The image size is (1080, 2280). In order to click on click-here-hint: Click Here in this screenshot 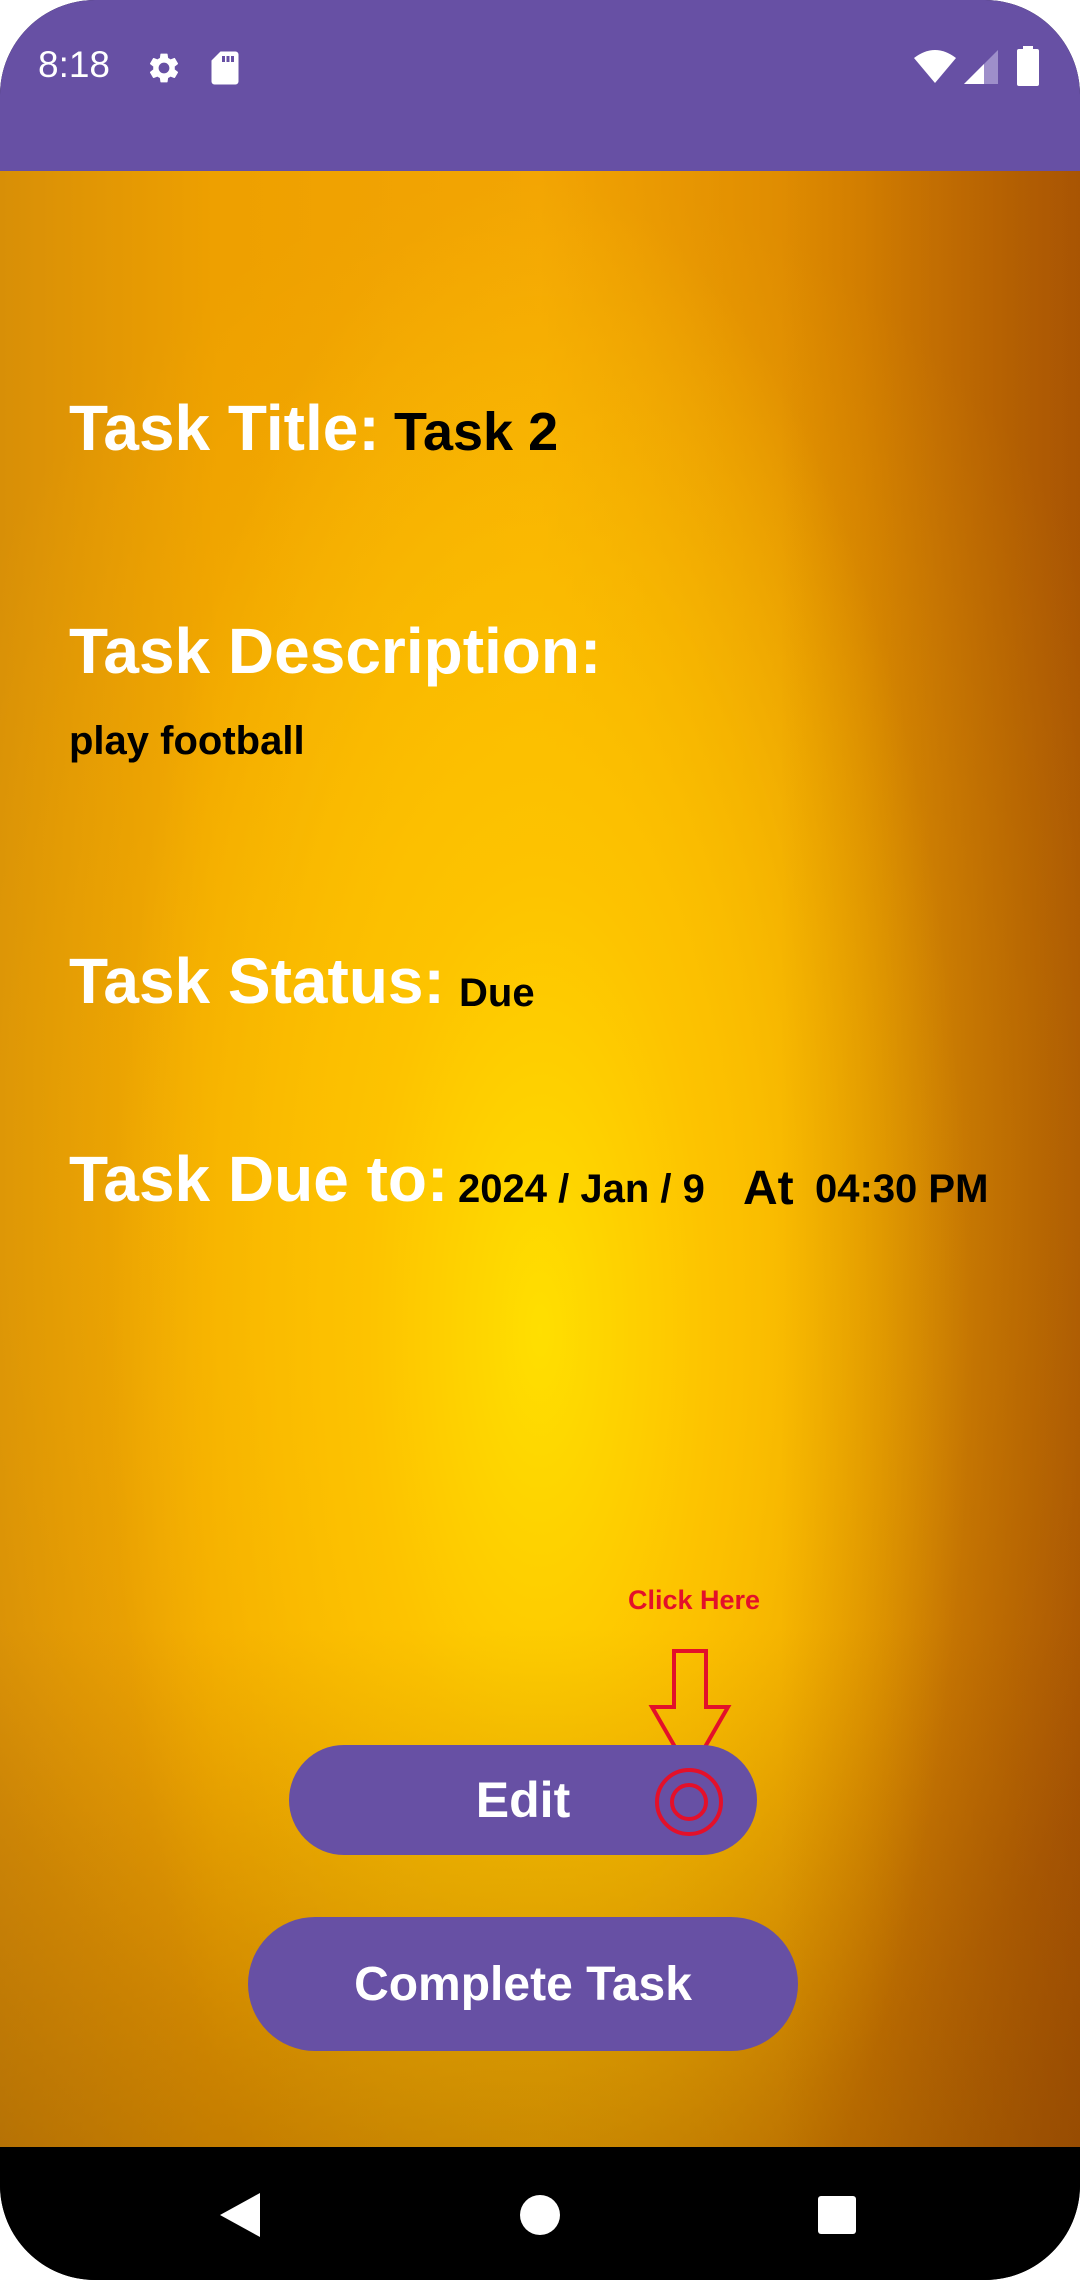, I will do `click(694, 1600)`.